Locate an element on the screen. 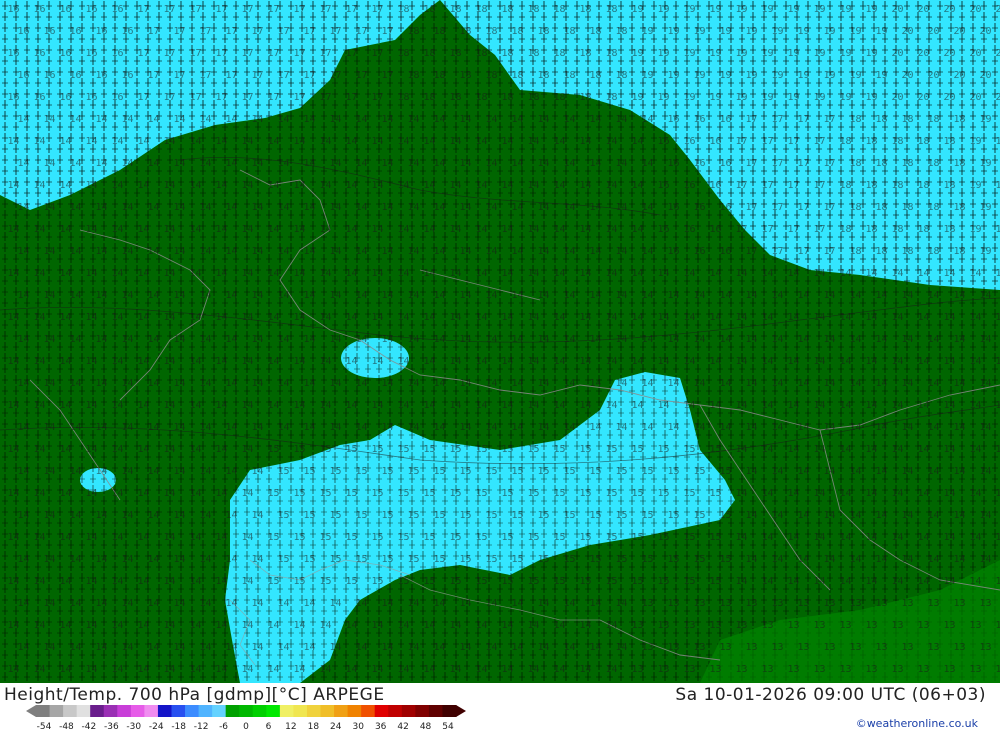 This screenshot has height=733, width=1000. legend-tick-label: -24 is located at coordinates (156, 727).